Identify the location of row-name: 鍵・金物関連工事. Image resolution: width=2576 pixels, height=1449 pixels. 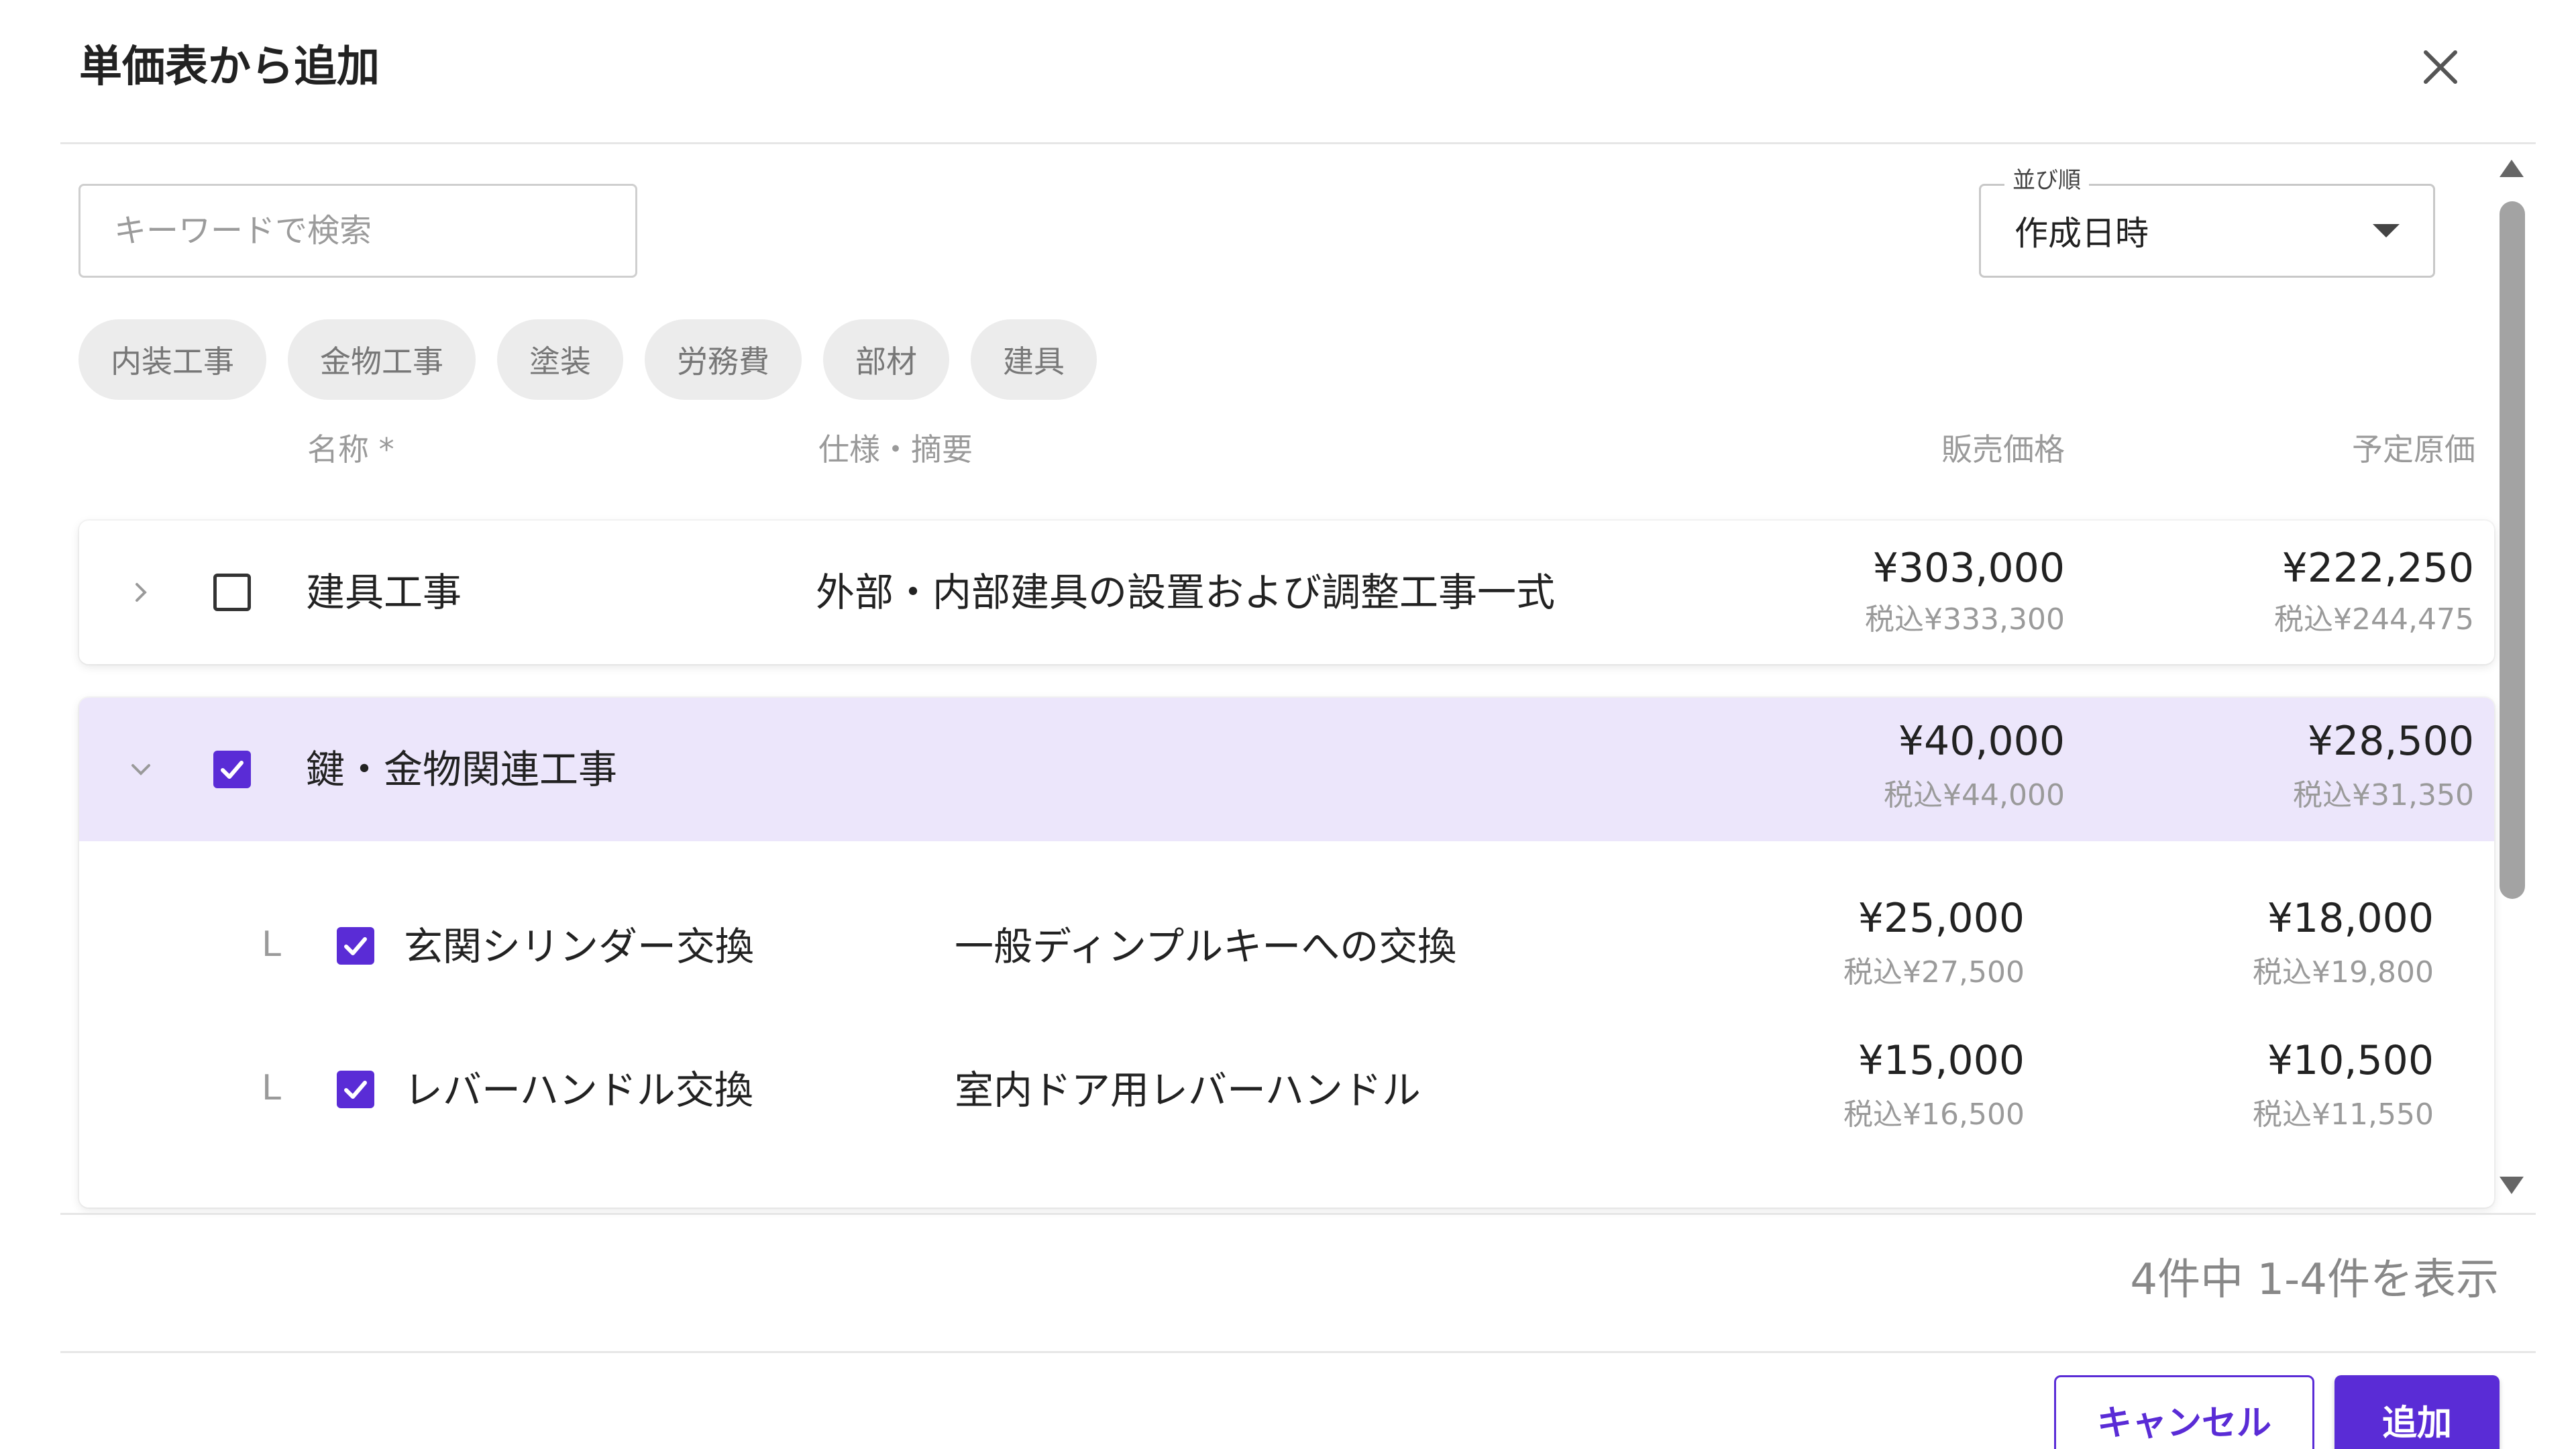
(462, 769).